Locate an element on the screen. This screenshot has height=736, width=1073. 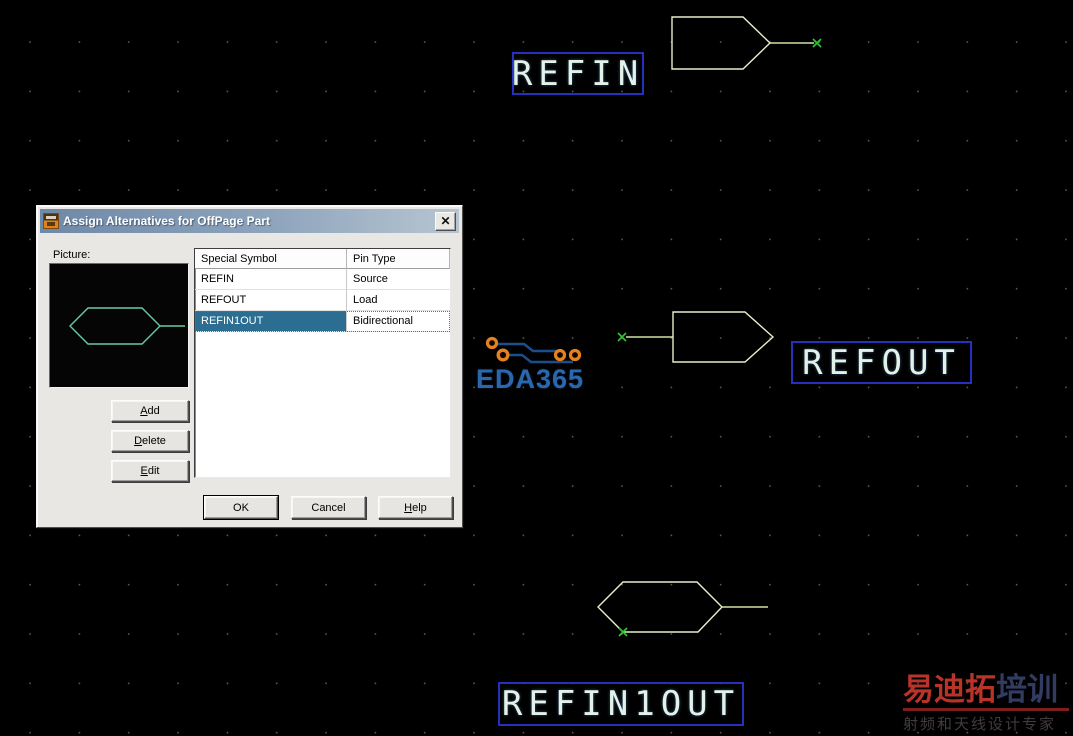
dialog-titlebar: Assign Alternatives for OffPage Part ✕ is located at coordinates (249, 221).